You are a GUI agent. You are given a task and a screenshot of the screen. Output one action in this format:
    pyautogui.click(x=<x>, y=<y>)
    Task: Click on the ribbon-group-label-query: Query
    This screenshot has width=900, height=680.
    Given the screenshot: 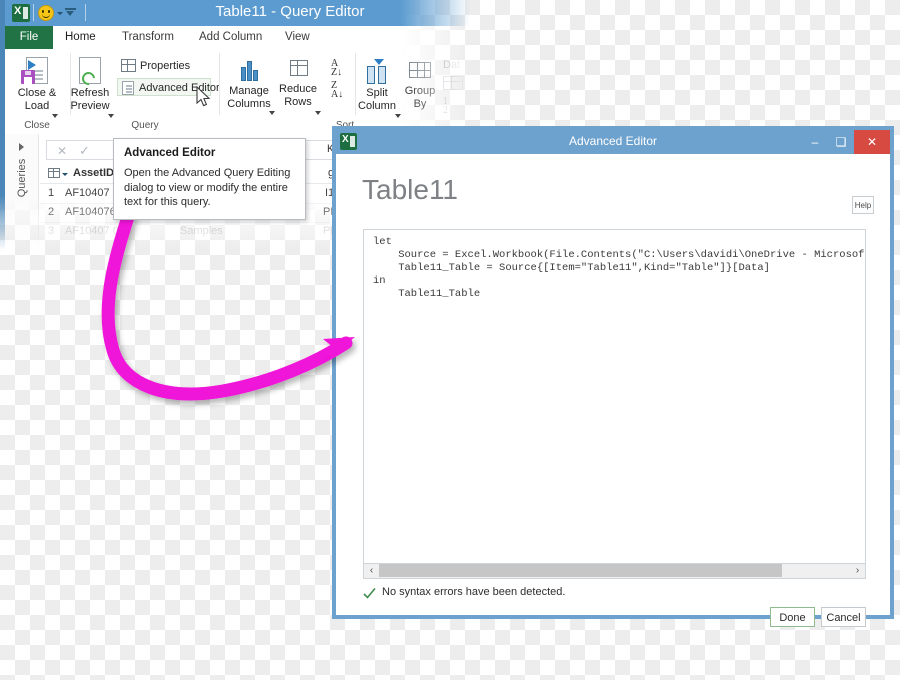 What is the action you would take?
    pyautogui.click(x=145, y=125)
    